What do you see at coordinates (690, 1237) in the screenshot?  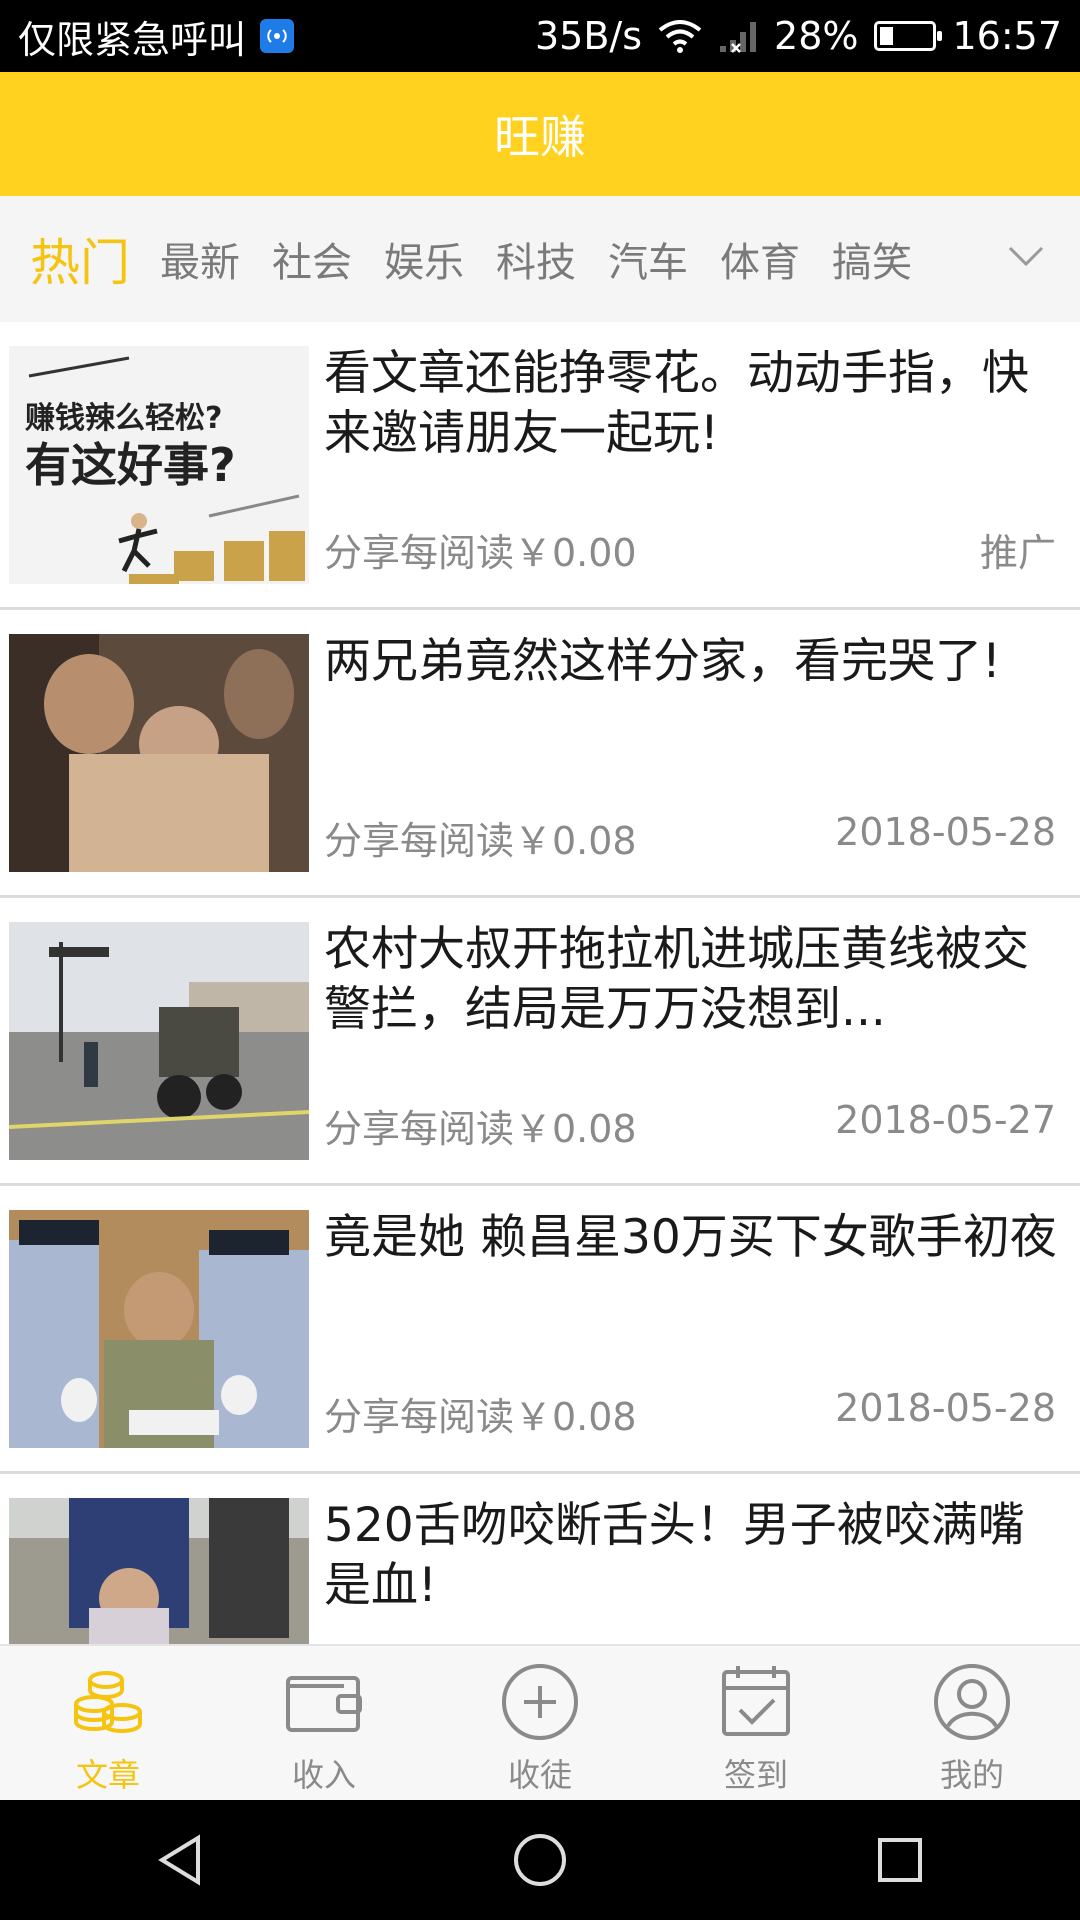 I see `article-title: 竟是她 赖昌星30万买下女歌手初夜` at bounding box center [690, 1237].